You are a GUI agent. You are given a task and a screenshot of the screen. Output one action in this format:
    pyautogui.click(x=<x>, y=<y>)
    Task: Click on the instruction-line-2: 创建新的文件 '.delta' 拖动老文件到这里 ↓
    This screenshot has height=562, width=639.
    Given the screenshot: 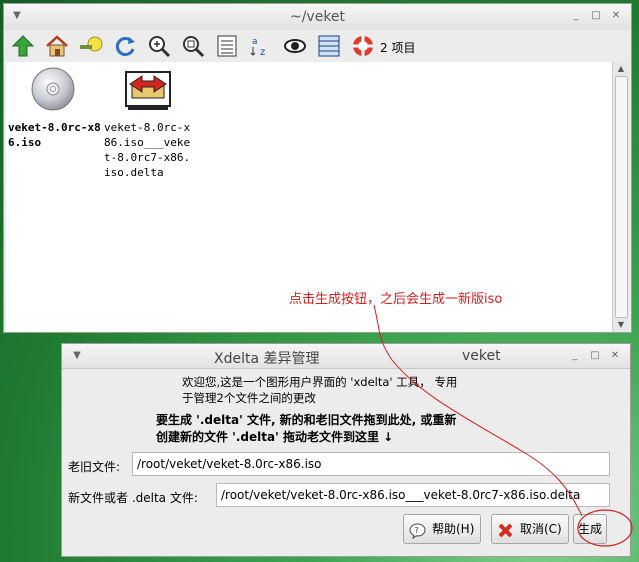 What is the action you would take?
    pyautogui.click(x=275, y=437)
    